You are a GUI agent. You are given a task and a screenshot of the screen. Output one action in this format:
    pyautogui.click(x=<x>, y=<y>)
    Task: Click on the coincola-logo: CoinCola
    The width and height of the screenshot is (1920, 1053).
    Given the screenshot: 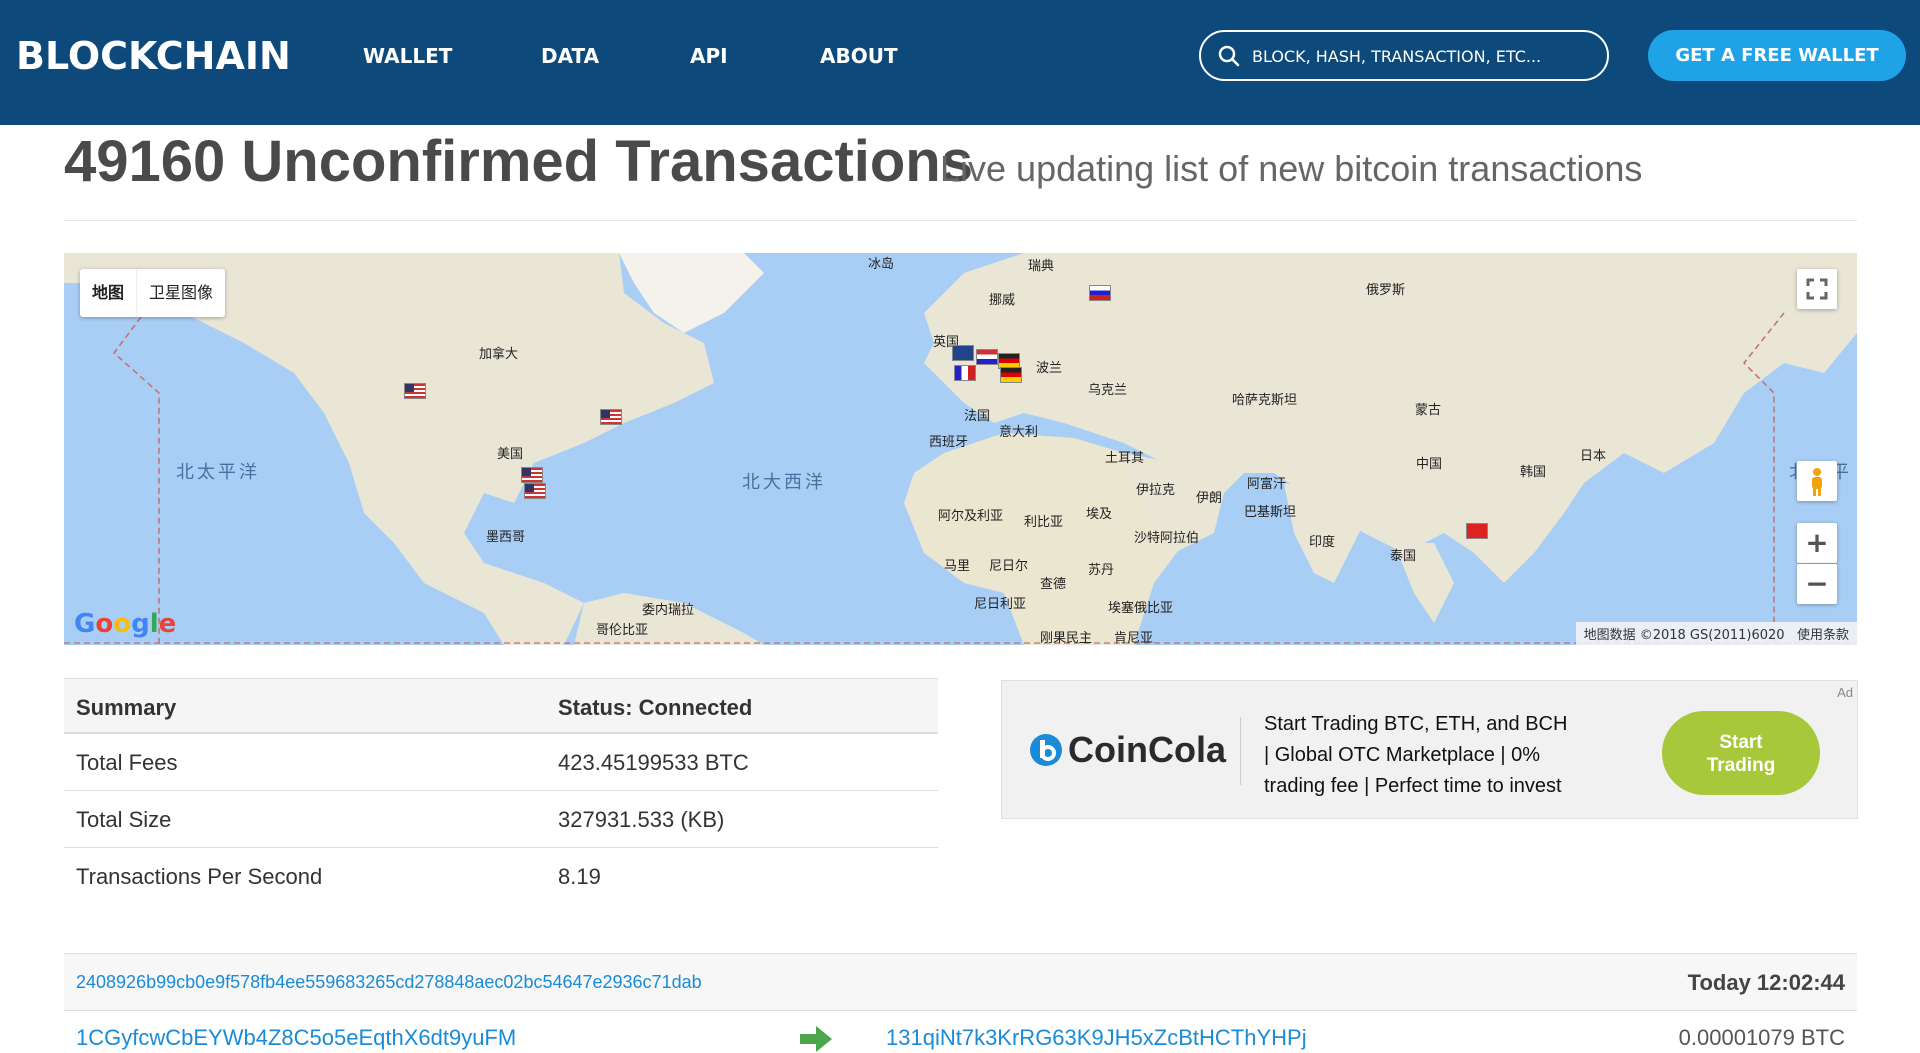 What is the action you would take?
    pyautogui.click(x=1127, y=750)
    